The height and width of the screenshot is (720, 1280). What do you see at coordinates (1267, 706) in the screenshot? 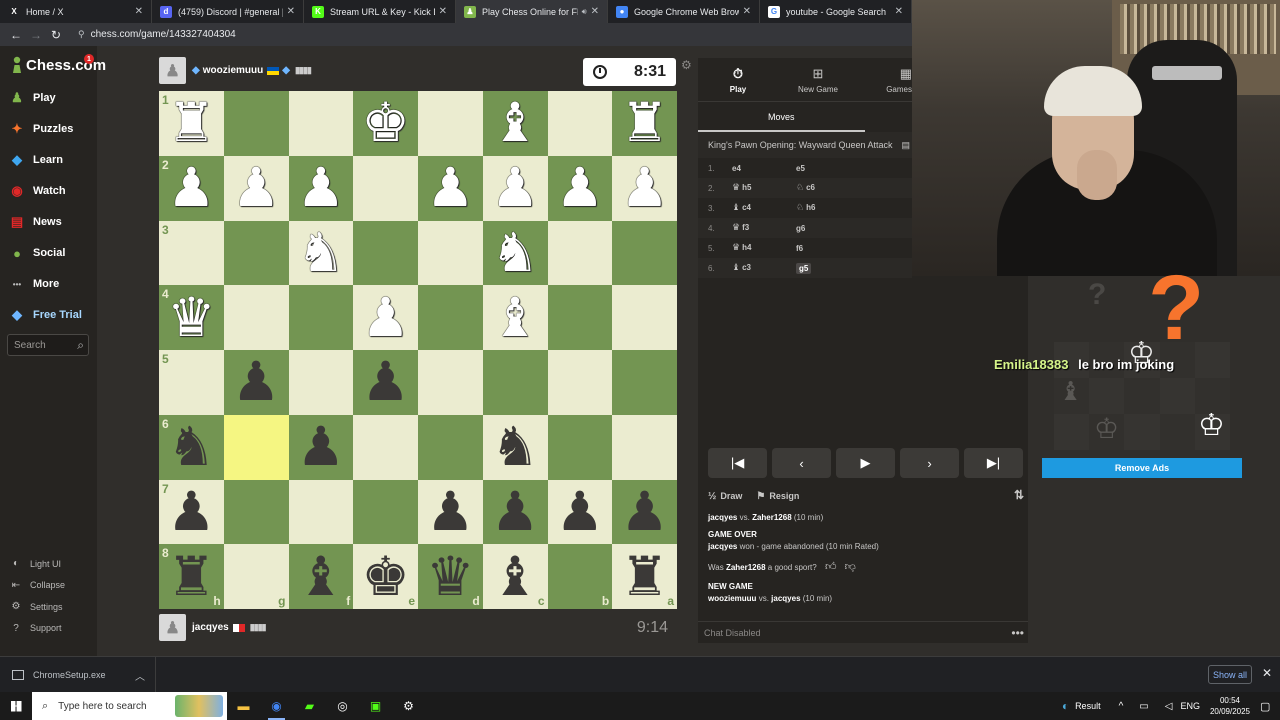
I see `notifications-icon: ▢` at bounding box center [1267, 706].